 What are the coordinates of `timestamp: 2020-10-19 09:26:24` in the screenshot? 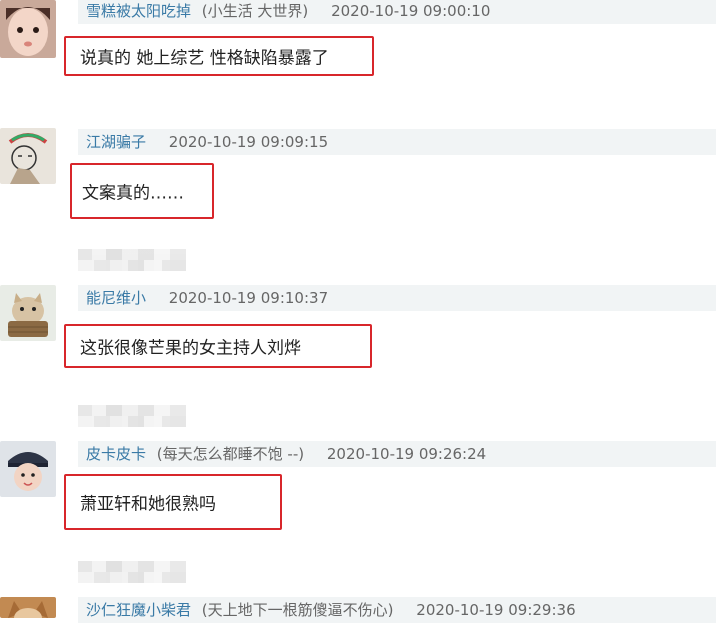 It's located at (406, 454).